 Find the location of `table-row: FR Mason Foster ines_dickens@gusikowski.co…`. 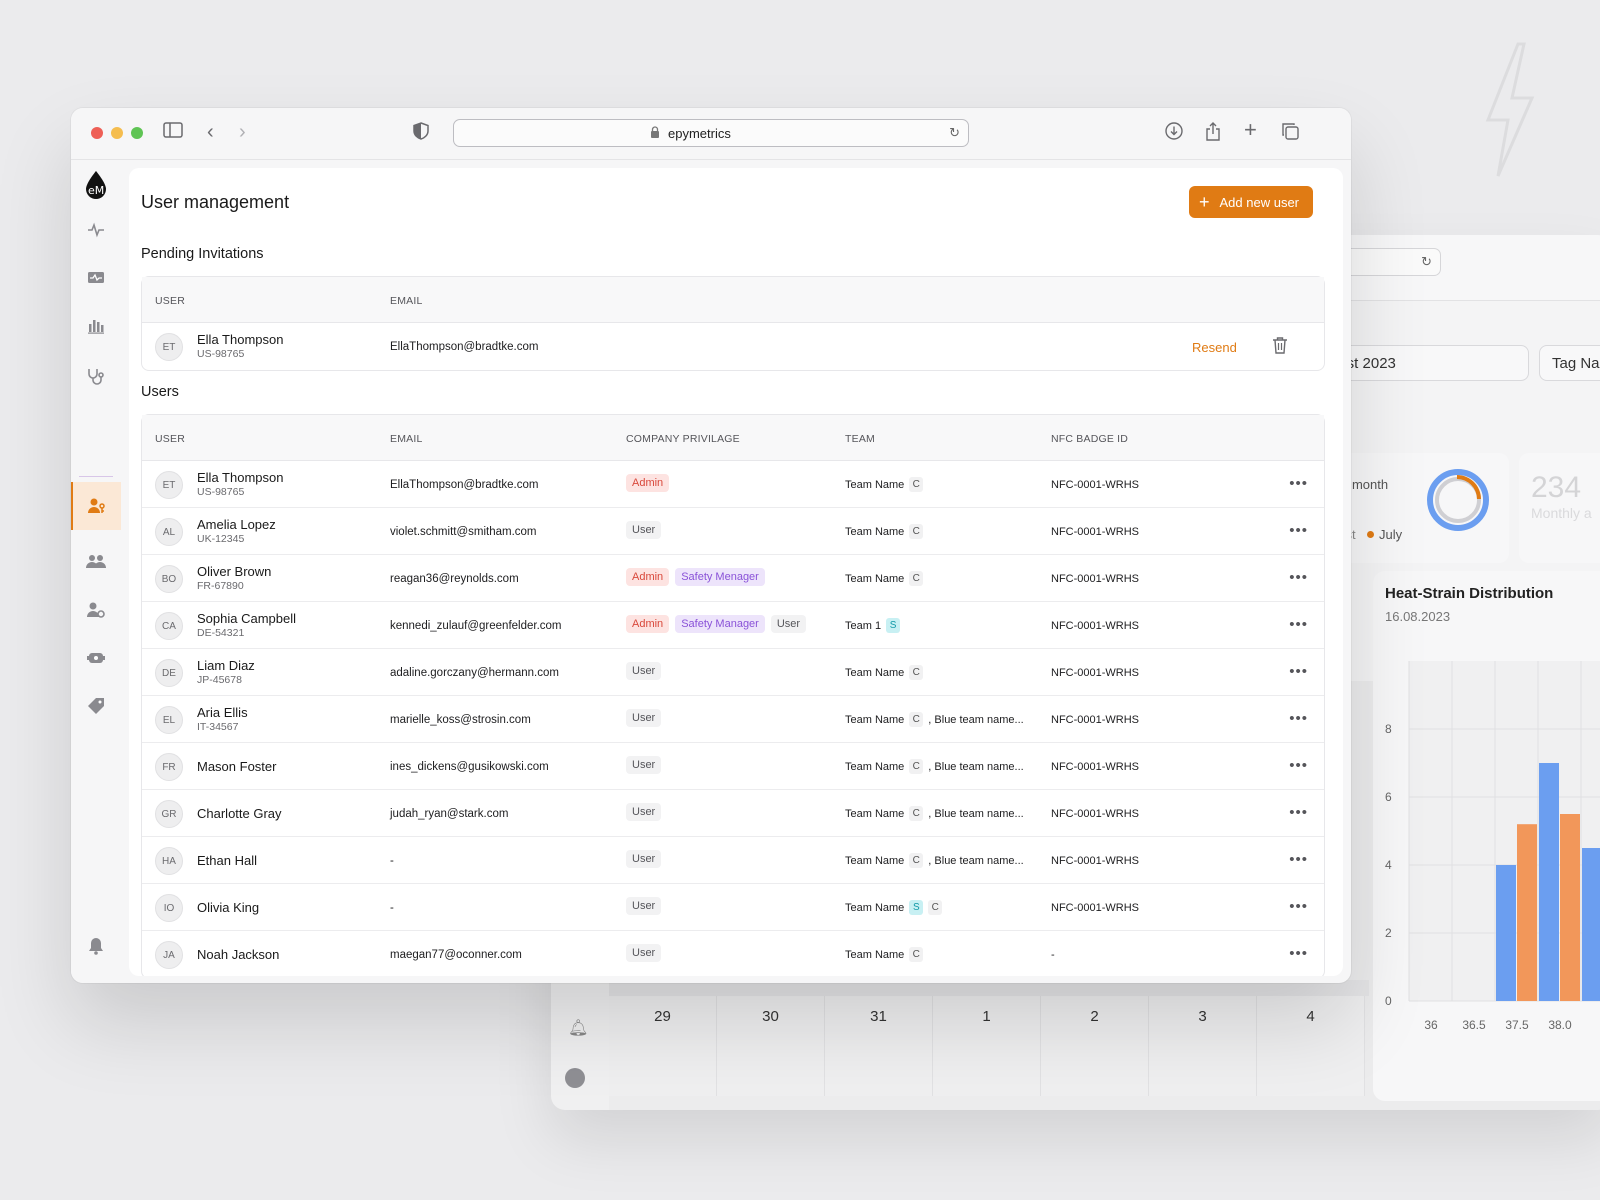

table-row: FR Mason Foster ines_dickens@gusikowski.co… is located at coordinates (733, 766).